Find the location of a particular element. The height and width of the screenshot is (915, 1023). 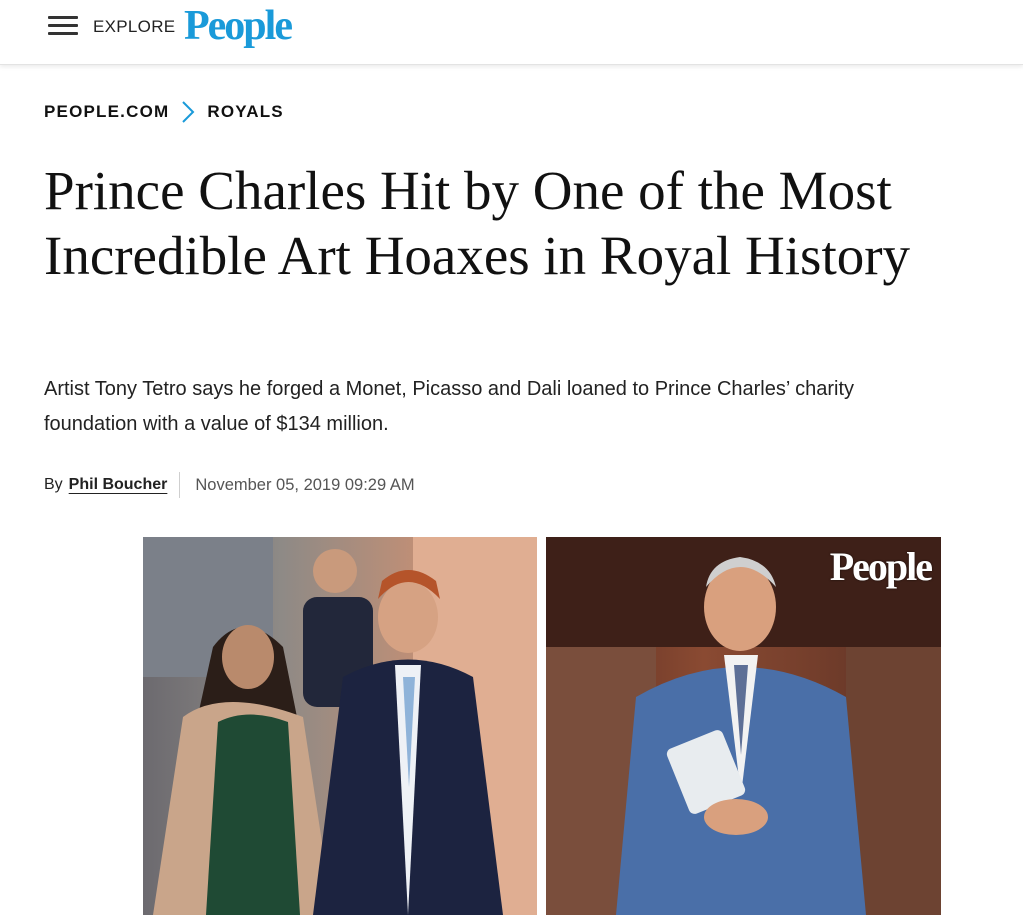

byline-divider is located at coordinates (180, 485).